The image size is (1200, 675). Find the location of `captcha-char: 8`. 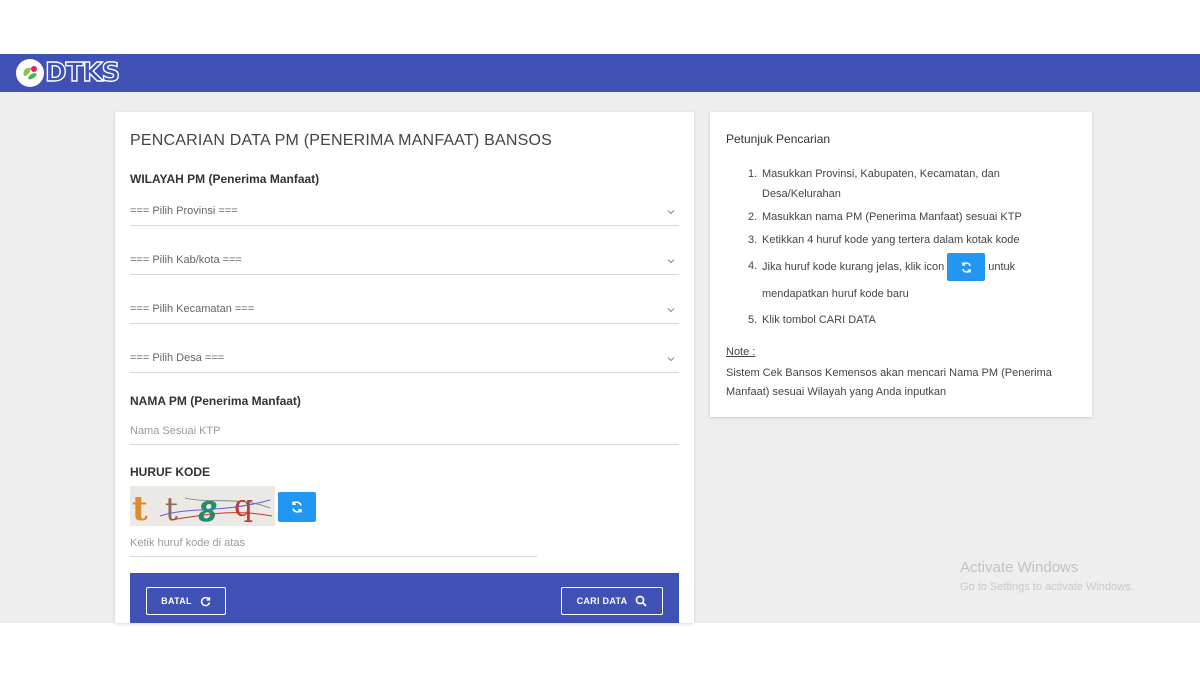

captcha-char: 8 is located at coordinates (207, 510).